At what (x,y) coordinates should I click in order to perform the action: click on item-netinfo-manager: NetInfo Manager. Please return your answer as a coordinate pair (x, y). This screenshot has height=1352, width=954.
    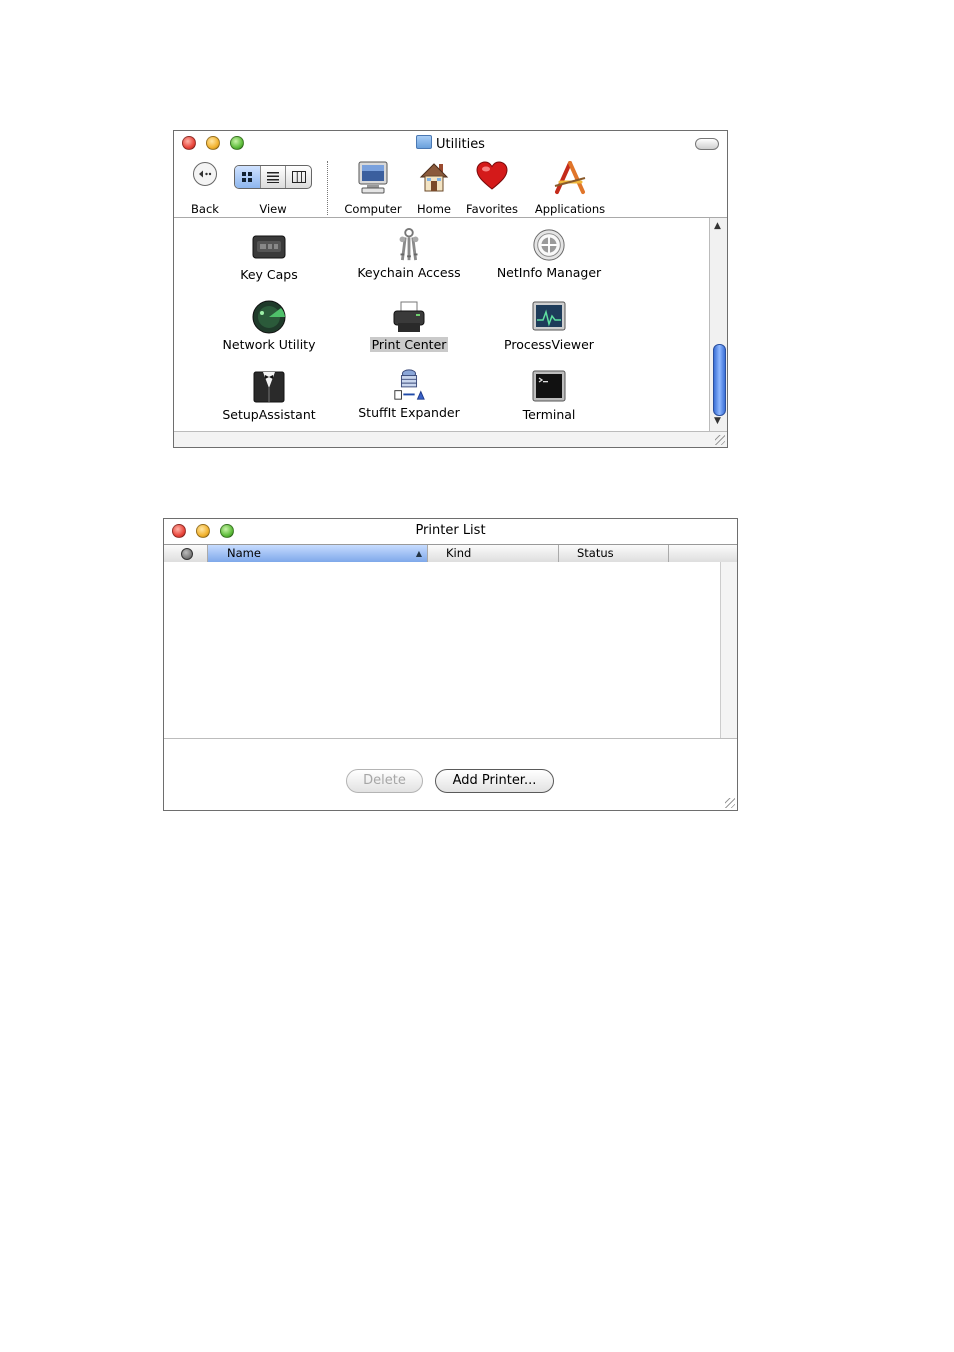
    Looking at the image, I should click on (549, 254).